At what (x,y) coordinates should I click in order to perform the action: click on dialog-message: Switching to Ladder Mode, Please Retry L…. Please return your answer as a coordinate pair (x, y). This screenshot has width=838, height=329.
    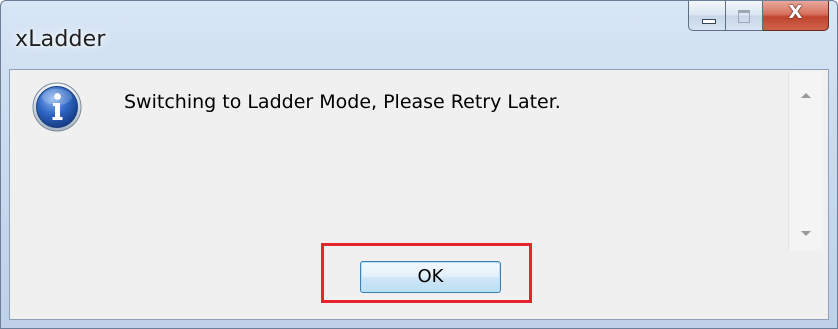
    Looking at the image, I should click on (342, 102).